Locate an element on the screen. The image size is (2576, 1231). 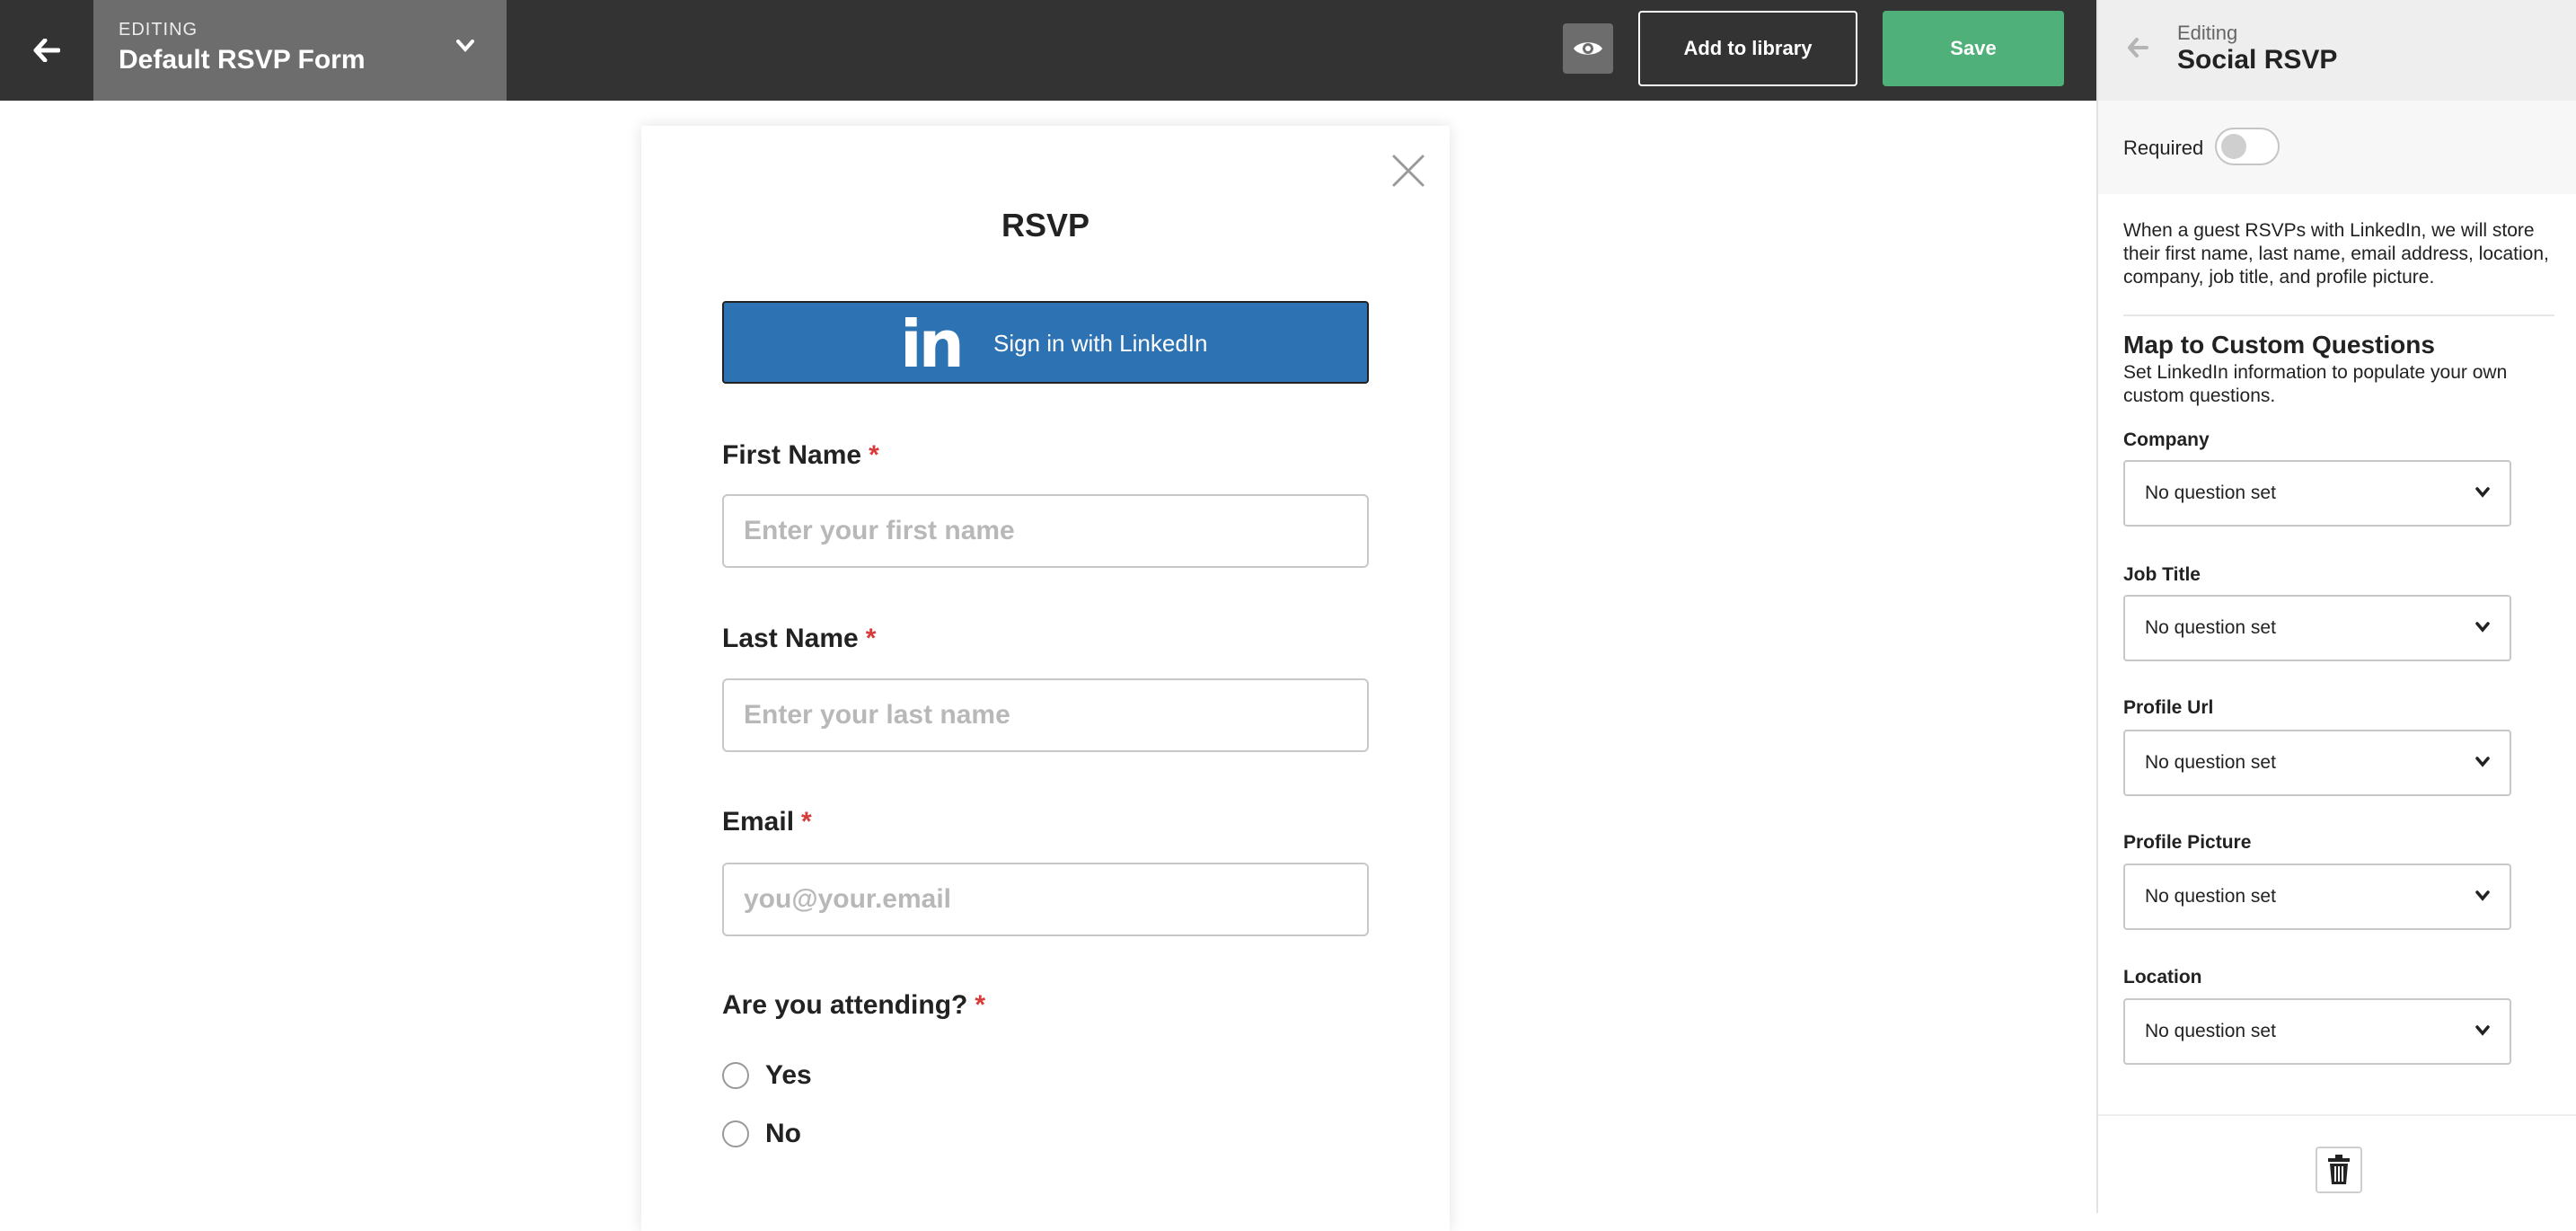
eye-icon is located at coordinates (1588, 48).